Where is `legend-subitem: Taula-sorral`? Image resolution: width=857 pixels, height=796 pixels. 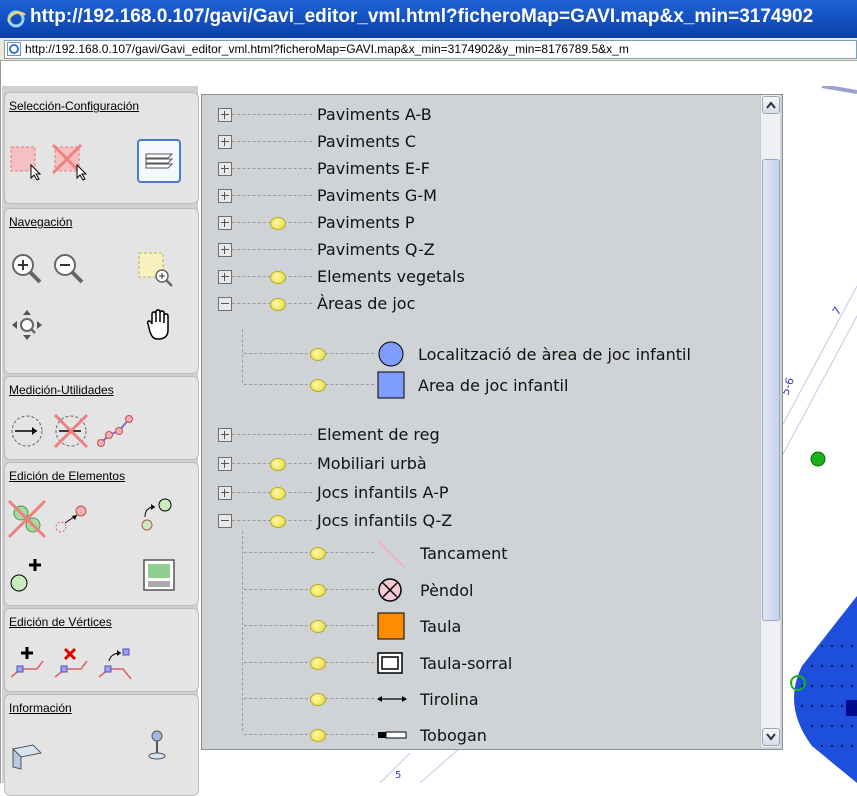 legend-subitem: Taula-sorral is located at coordinates (482, 664).